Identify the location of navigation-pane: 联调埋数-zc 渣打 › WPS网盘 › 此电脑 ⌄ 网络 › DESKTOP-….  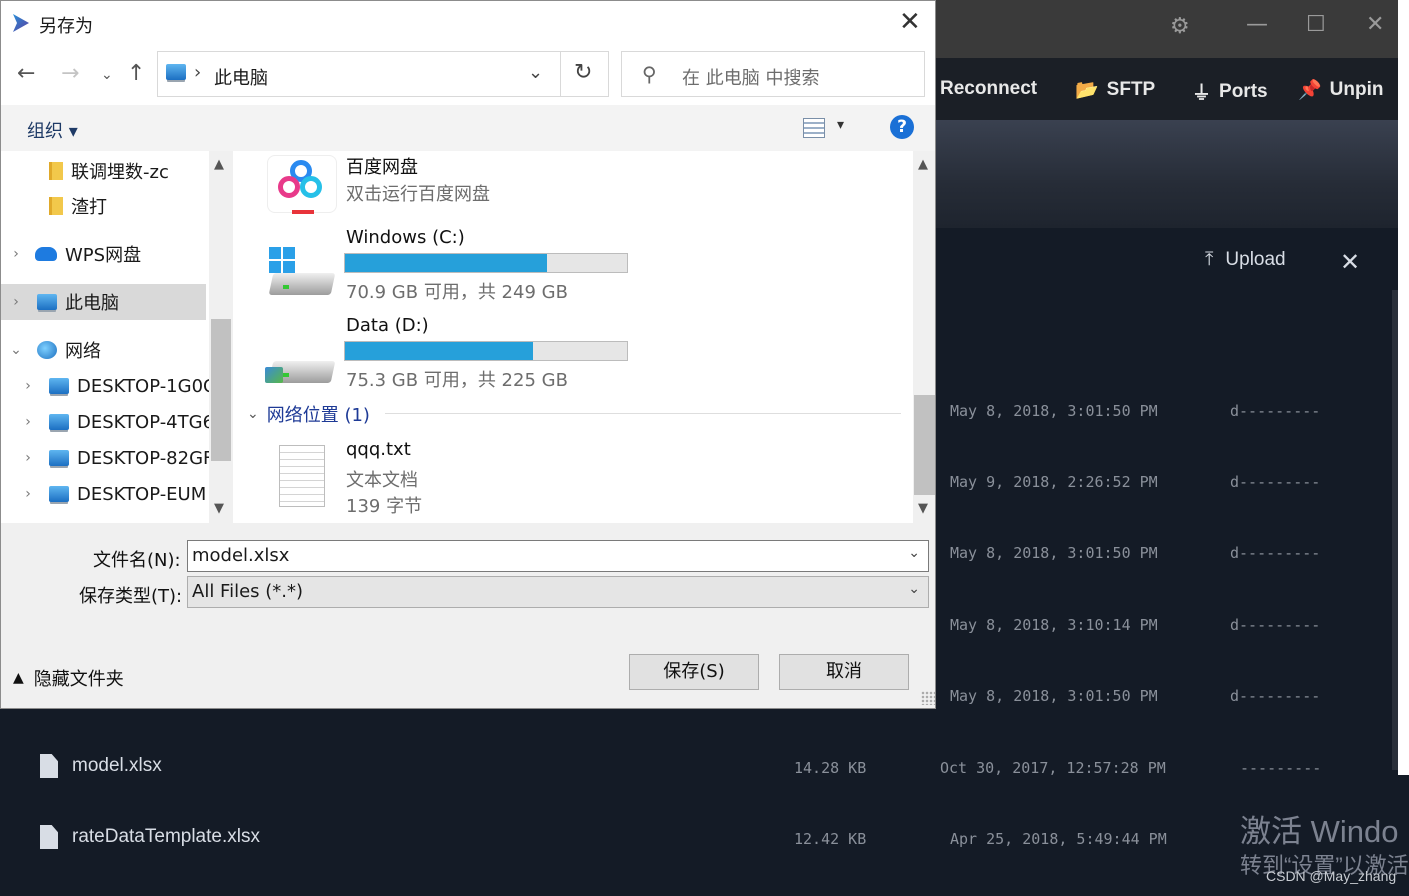
(105, 337).